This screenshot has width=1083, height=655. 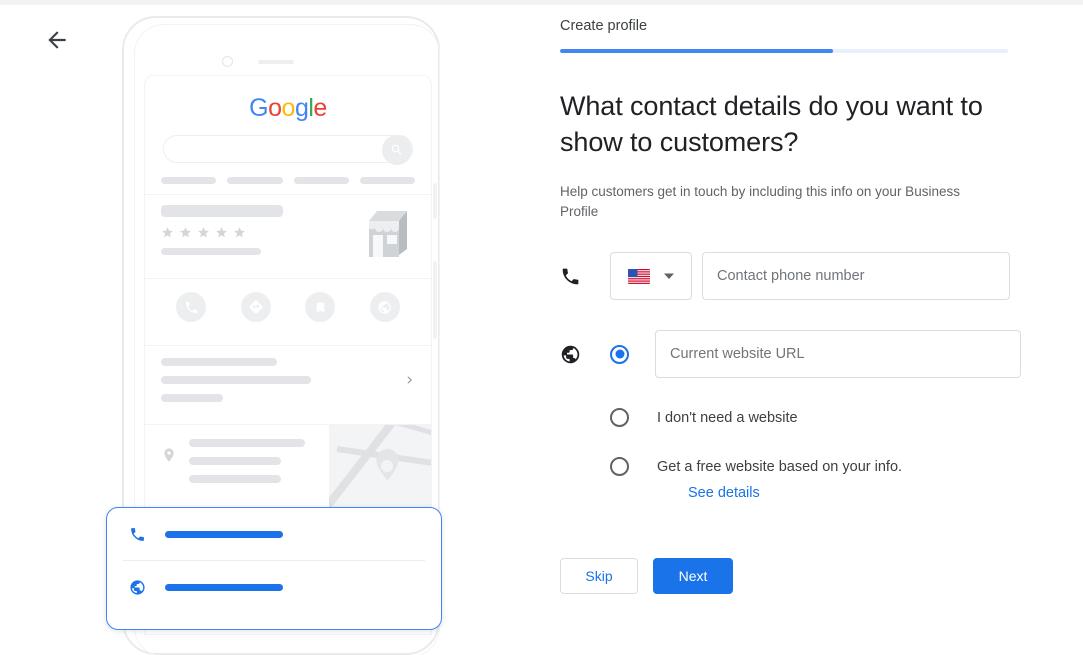 What do you see at coordinates (259, 108) in the screenshot?
I see `logo-letter-g1: G` at bounding box center [259, 108].